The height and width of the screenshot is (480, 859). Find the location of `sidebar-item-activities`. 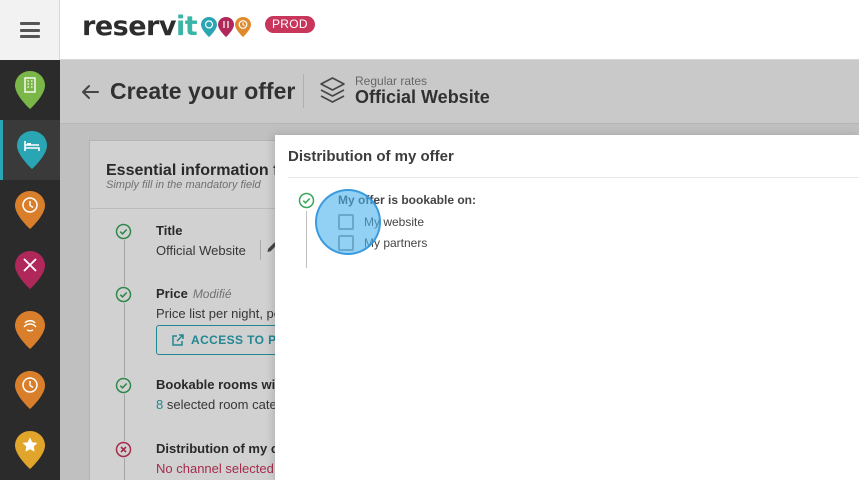

sidebar-item-activities is located at coordinates (30, 390).